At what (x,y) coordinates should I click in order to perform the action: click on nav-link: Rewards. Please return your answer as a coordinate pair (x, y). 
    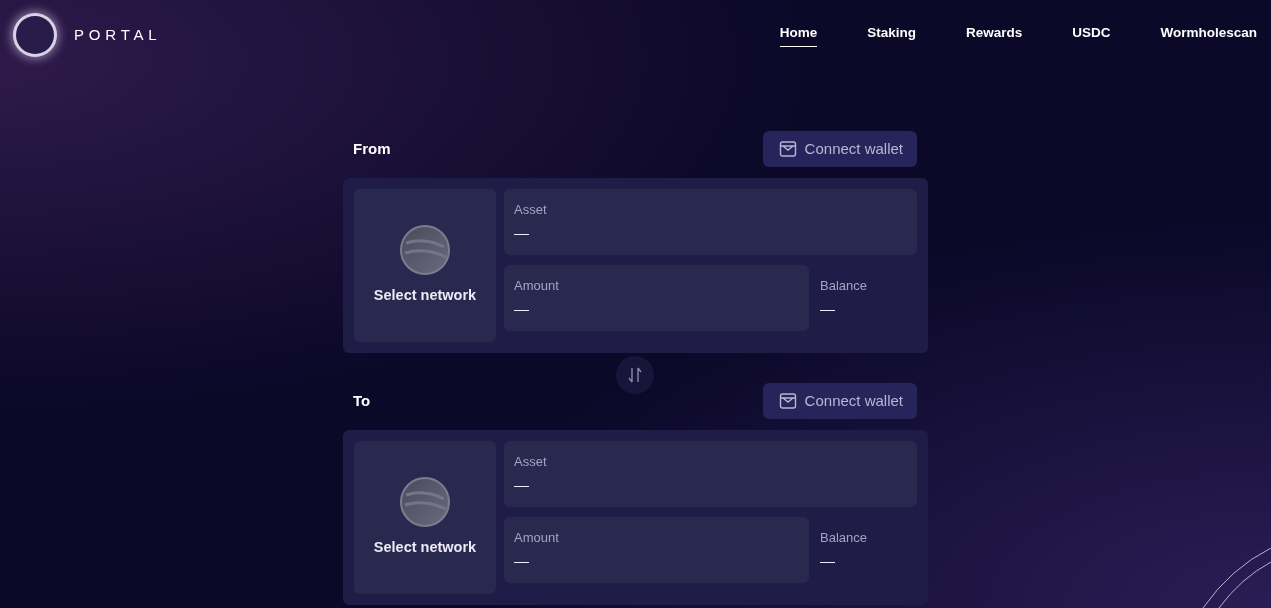
    Looking at the image, I should click on (994, 35).